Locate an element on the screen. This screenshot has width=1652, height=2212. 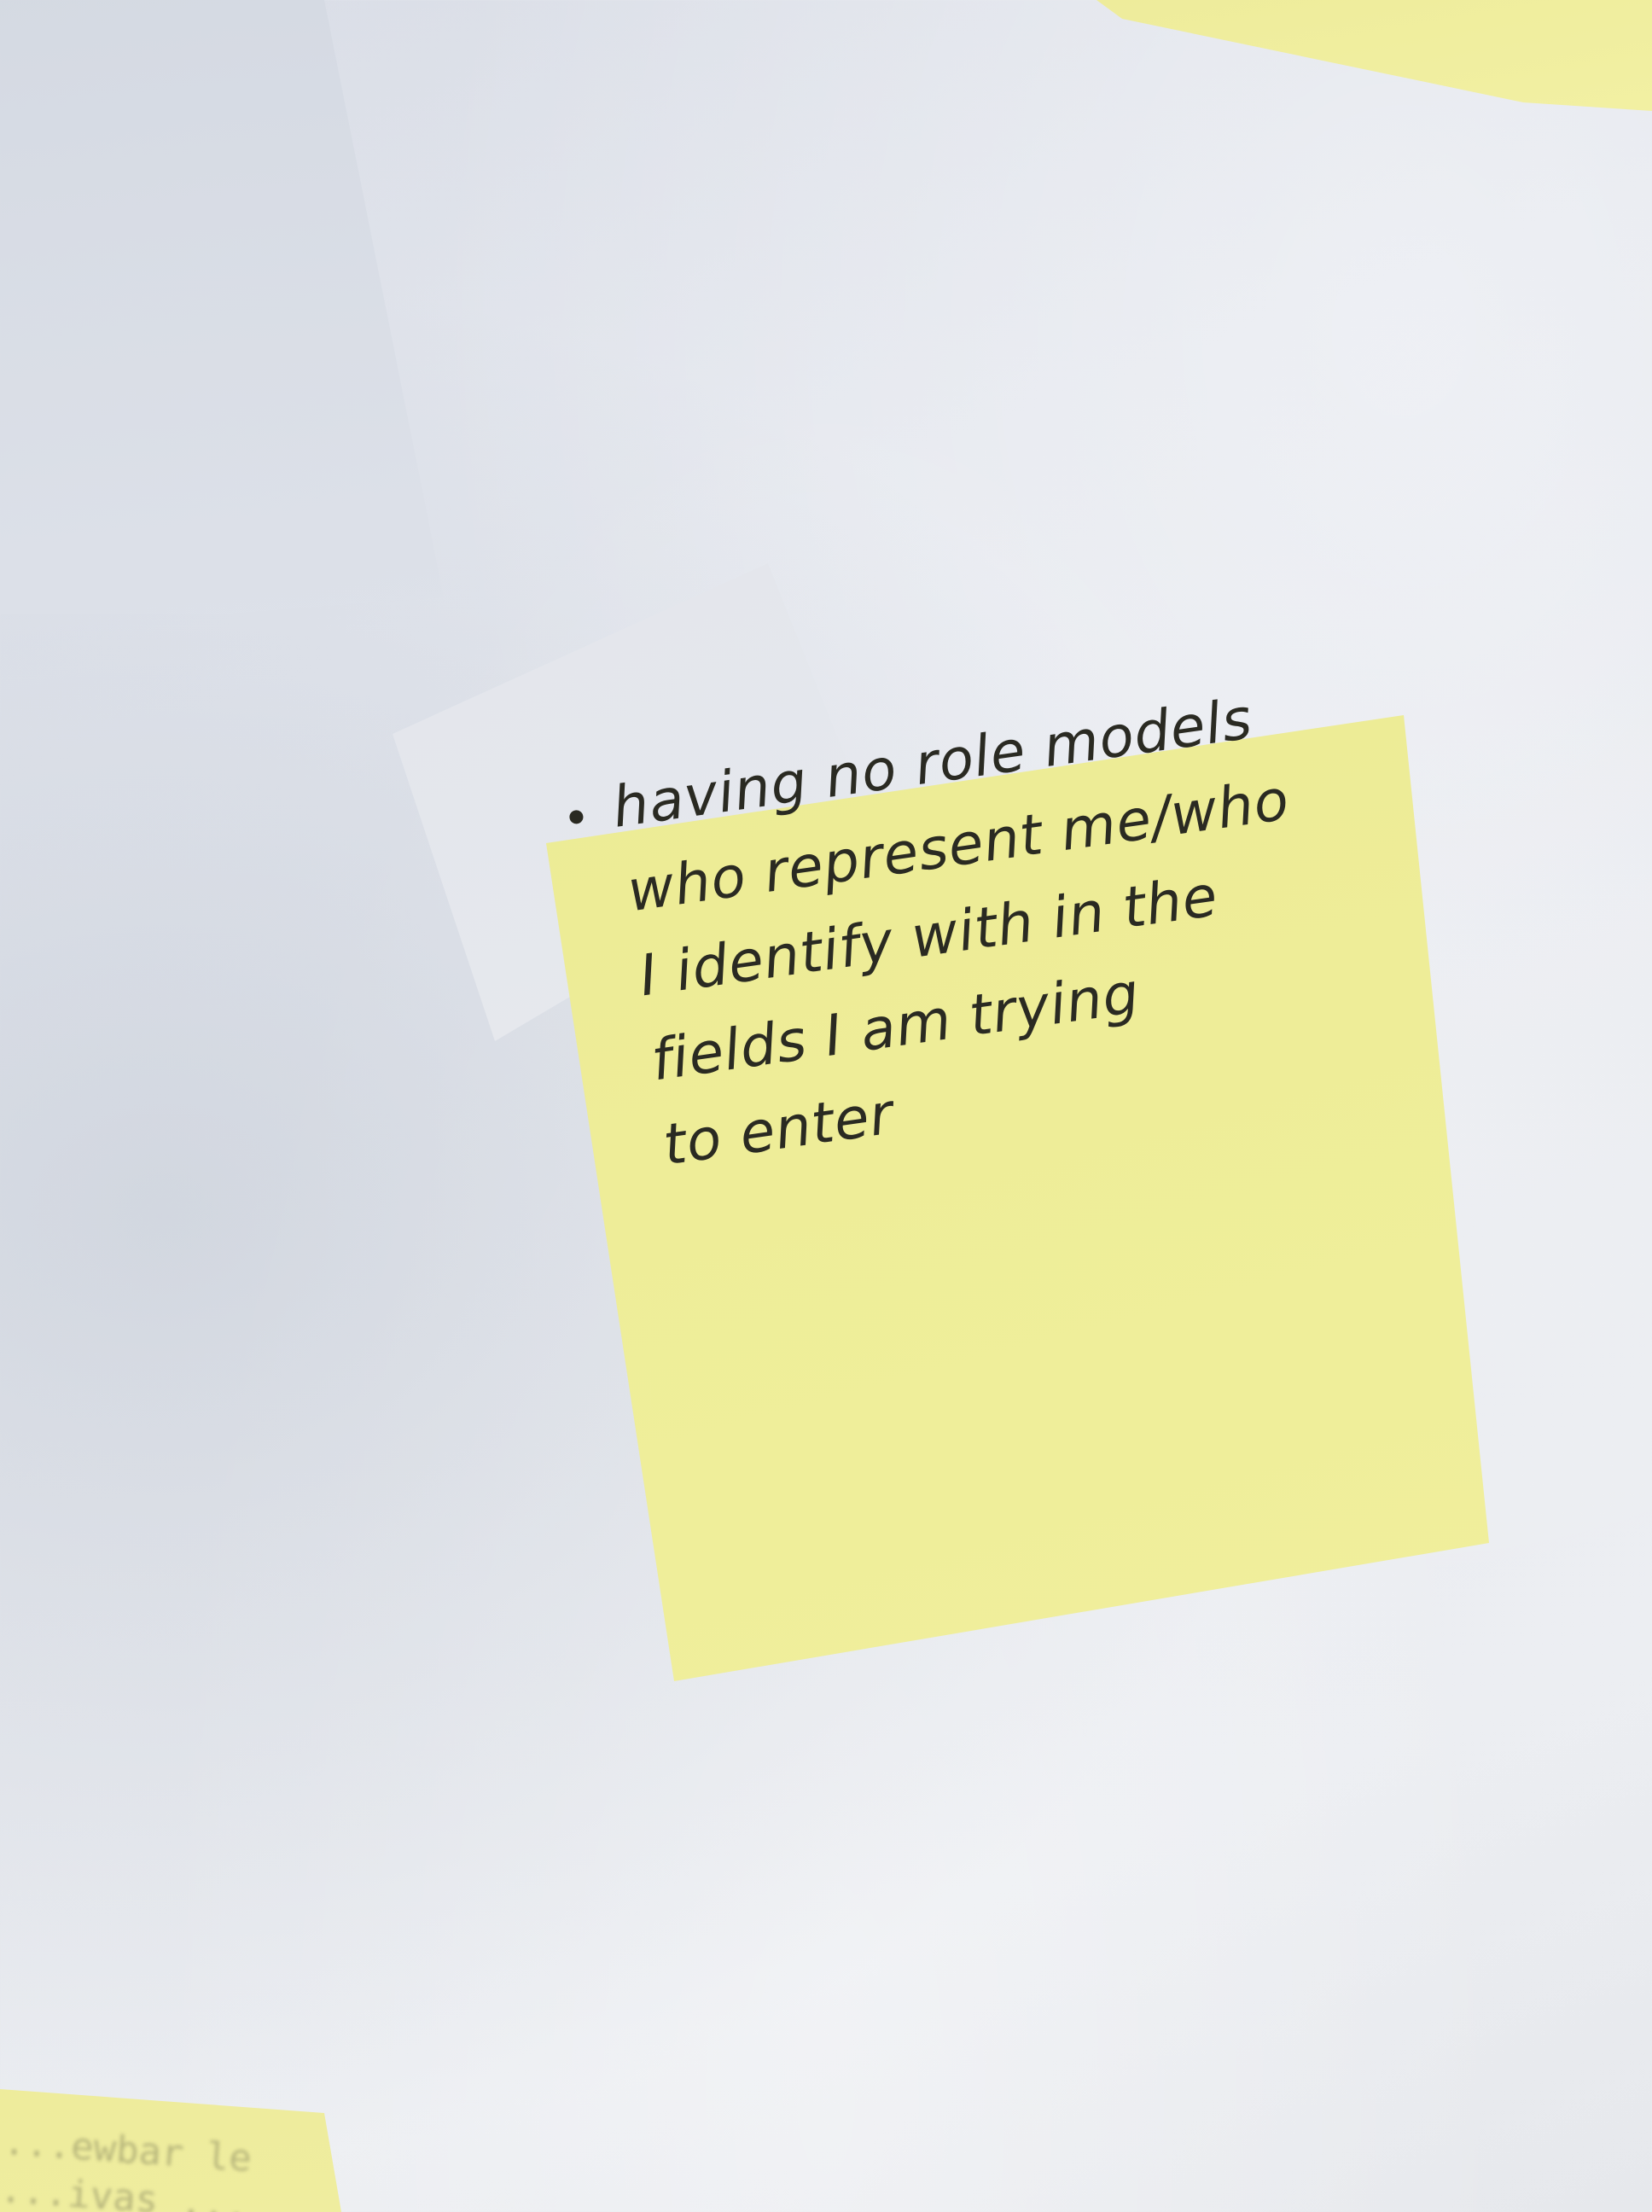
bullet-dot is located at coordinates (576, 817).